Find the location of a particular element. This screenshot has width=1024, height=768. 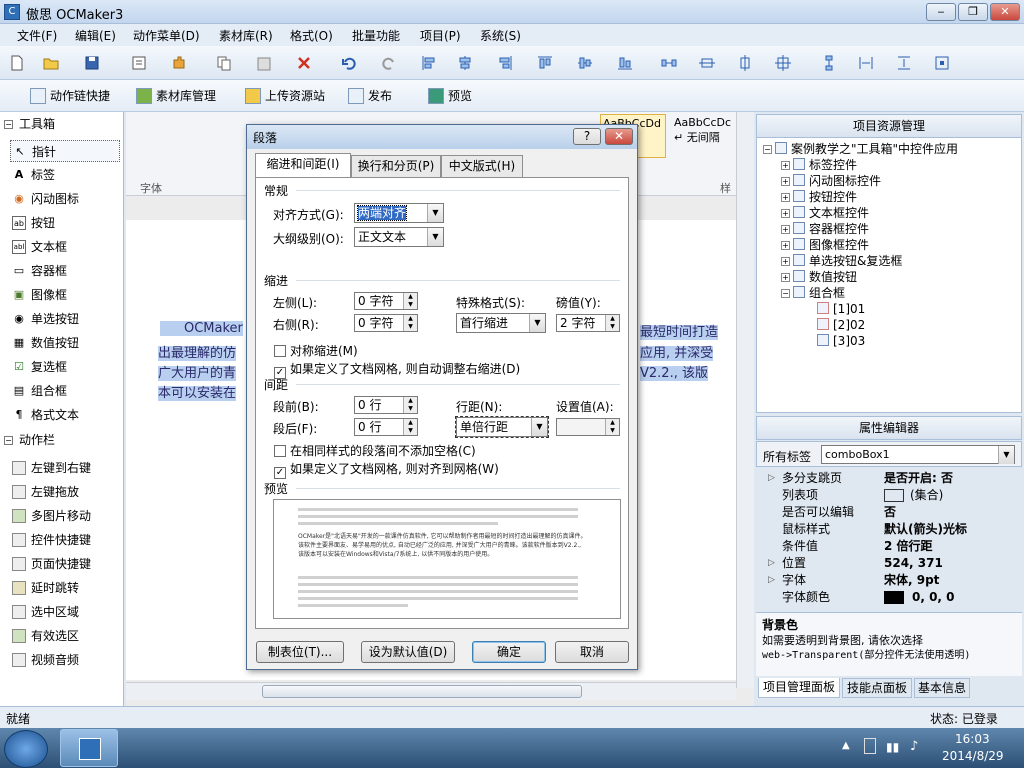

prop-row: 是否可以编辑 否 is located at coordinates (882, 512).